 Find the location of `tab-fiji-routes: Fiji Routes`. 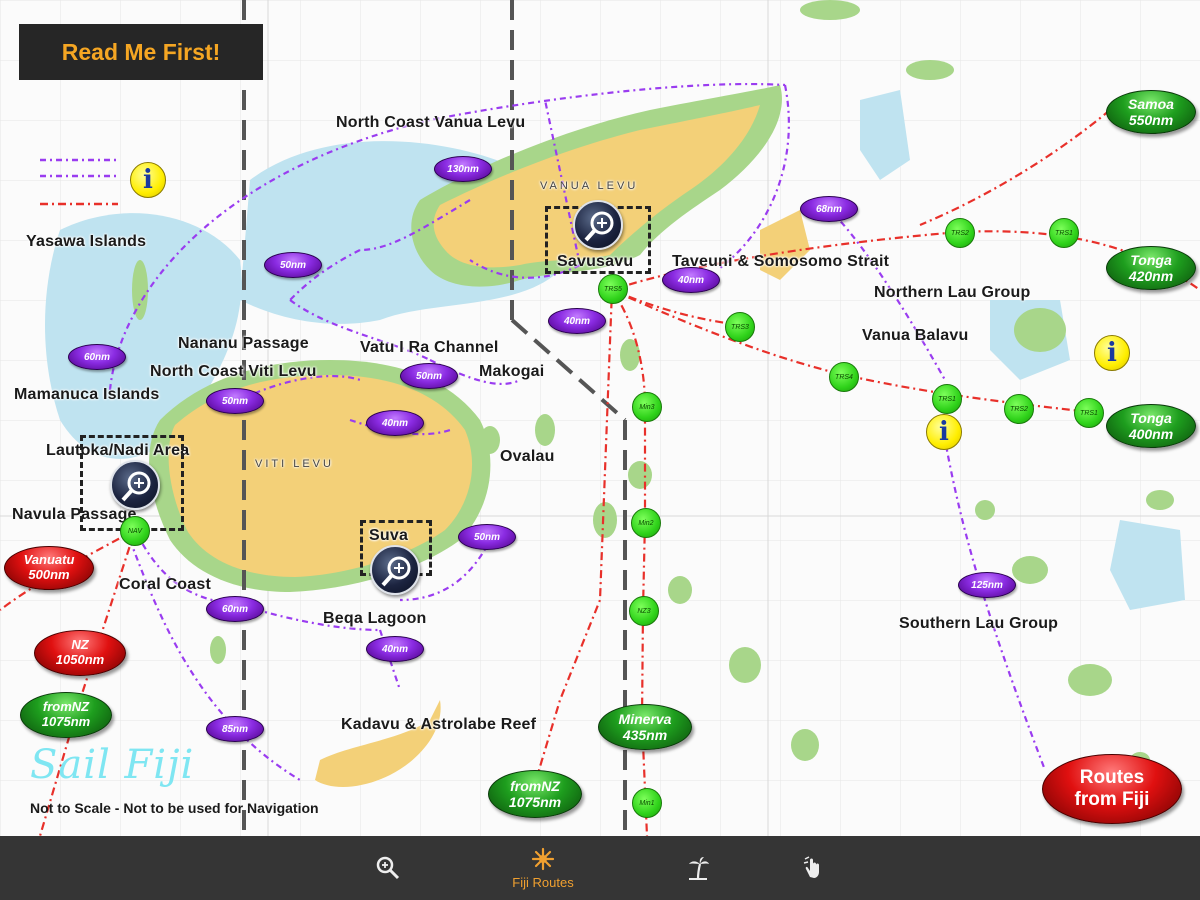

tab-fiji-routes: Fiji Routes is located at coordinates (543, 868).